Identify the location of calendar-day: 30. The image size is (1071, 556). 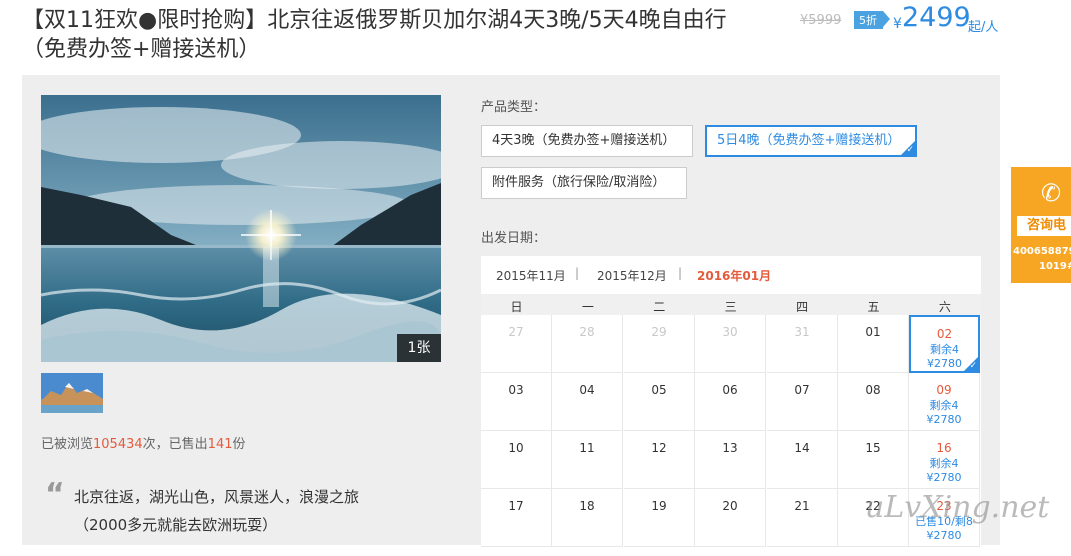
(730, 344).